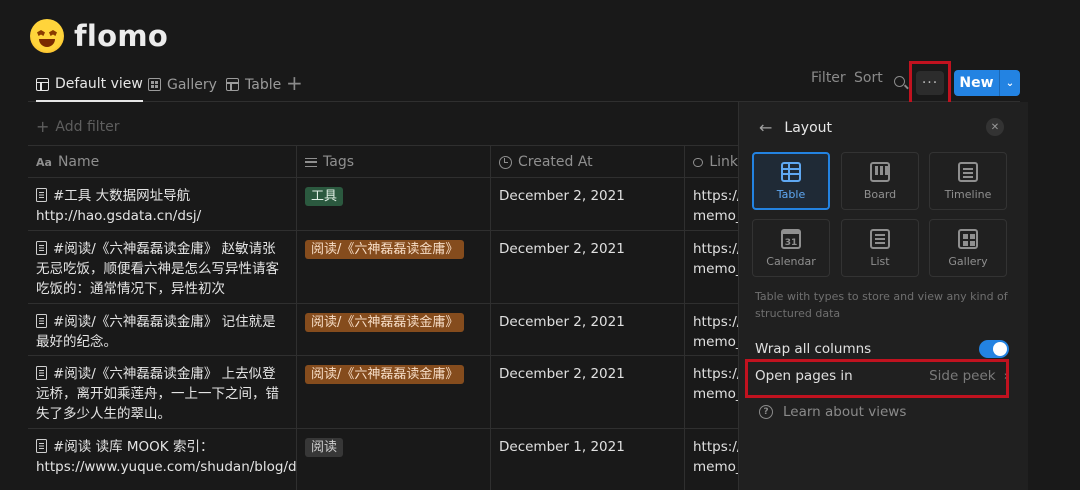 This screenshot has height=490, width=1080. I want to click on wrap-columns-toggle, so click(994, 349).